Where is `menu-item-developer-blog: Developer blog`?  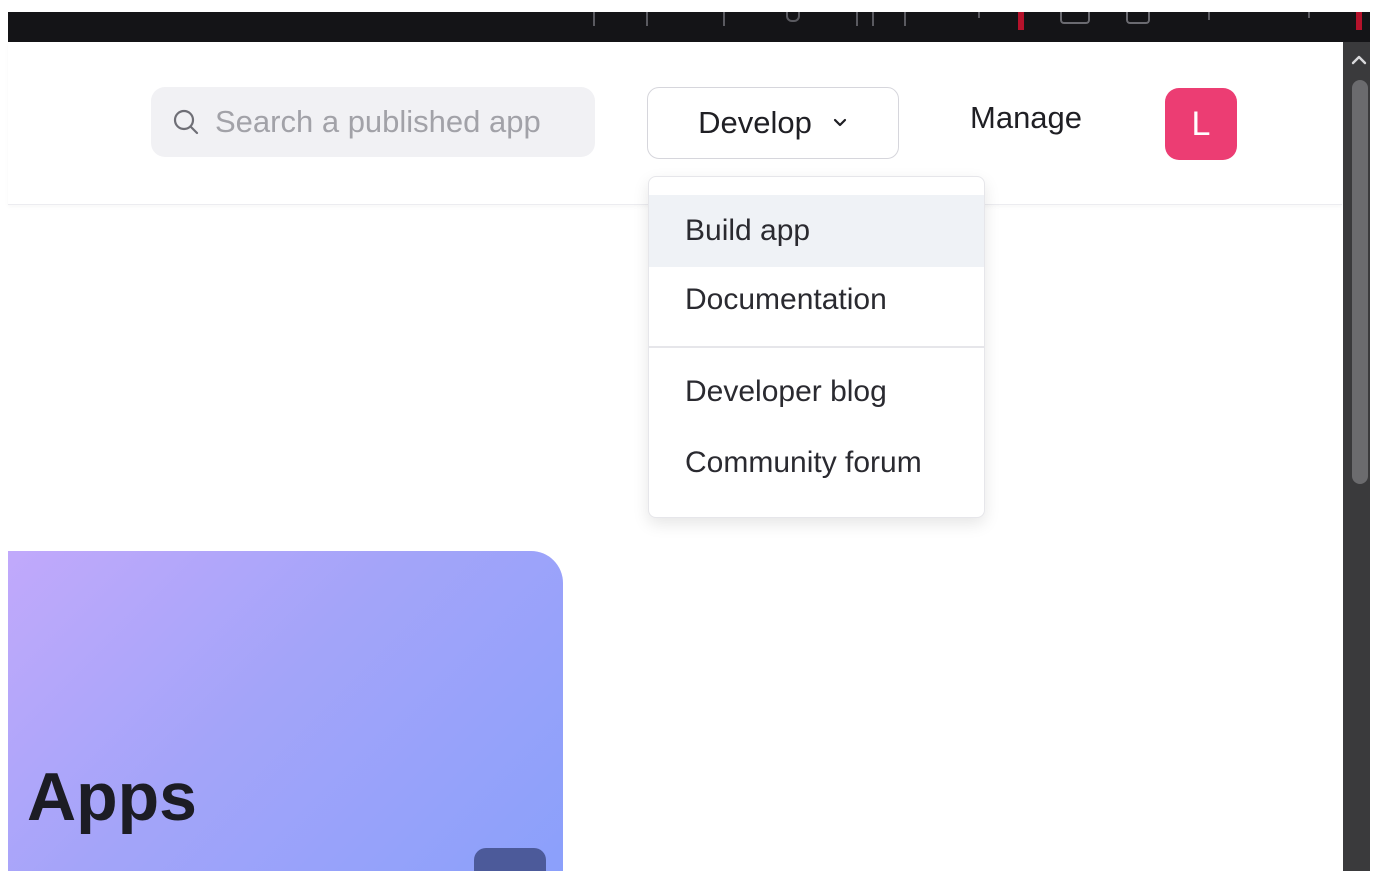 menu-item-developer-blog: Developer blog is located at coordinates (816, 392).